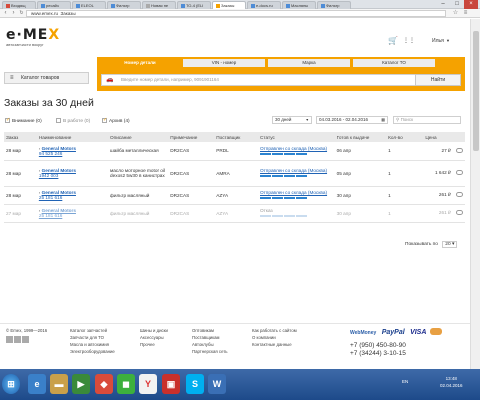 This screenshot has width=480, height=400. I want to click on footer-link: Аксессуары, so click(154, 337).